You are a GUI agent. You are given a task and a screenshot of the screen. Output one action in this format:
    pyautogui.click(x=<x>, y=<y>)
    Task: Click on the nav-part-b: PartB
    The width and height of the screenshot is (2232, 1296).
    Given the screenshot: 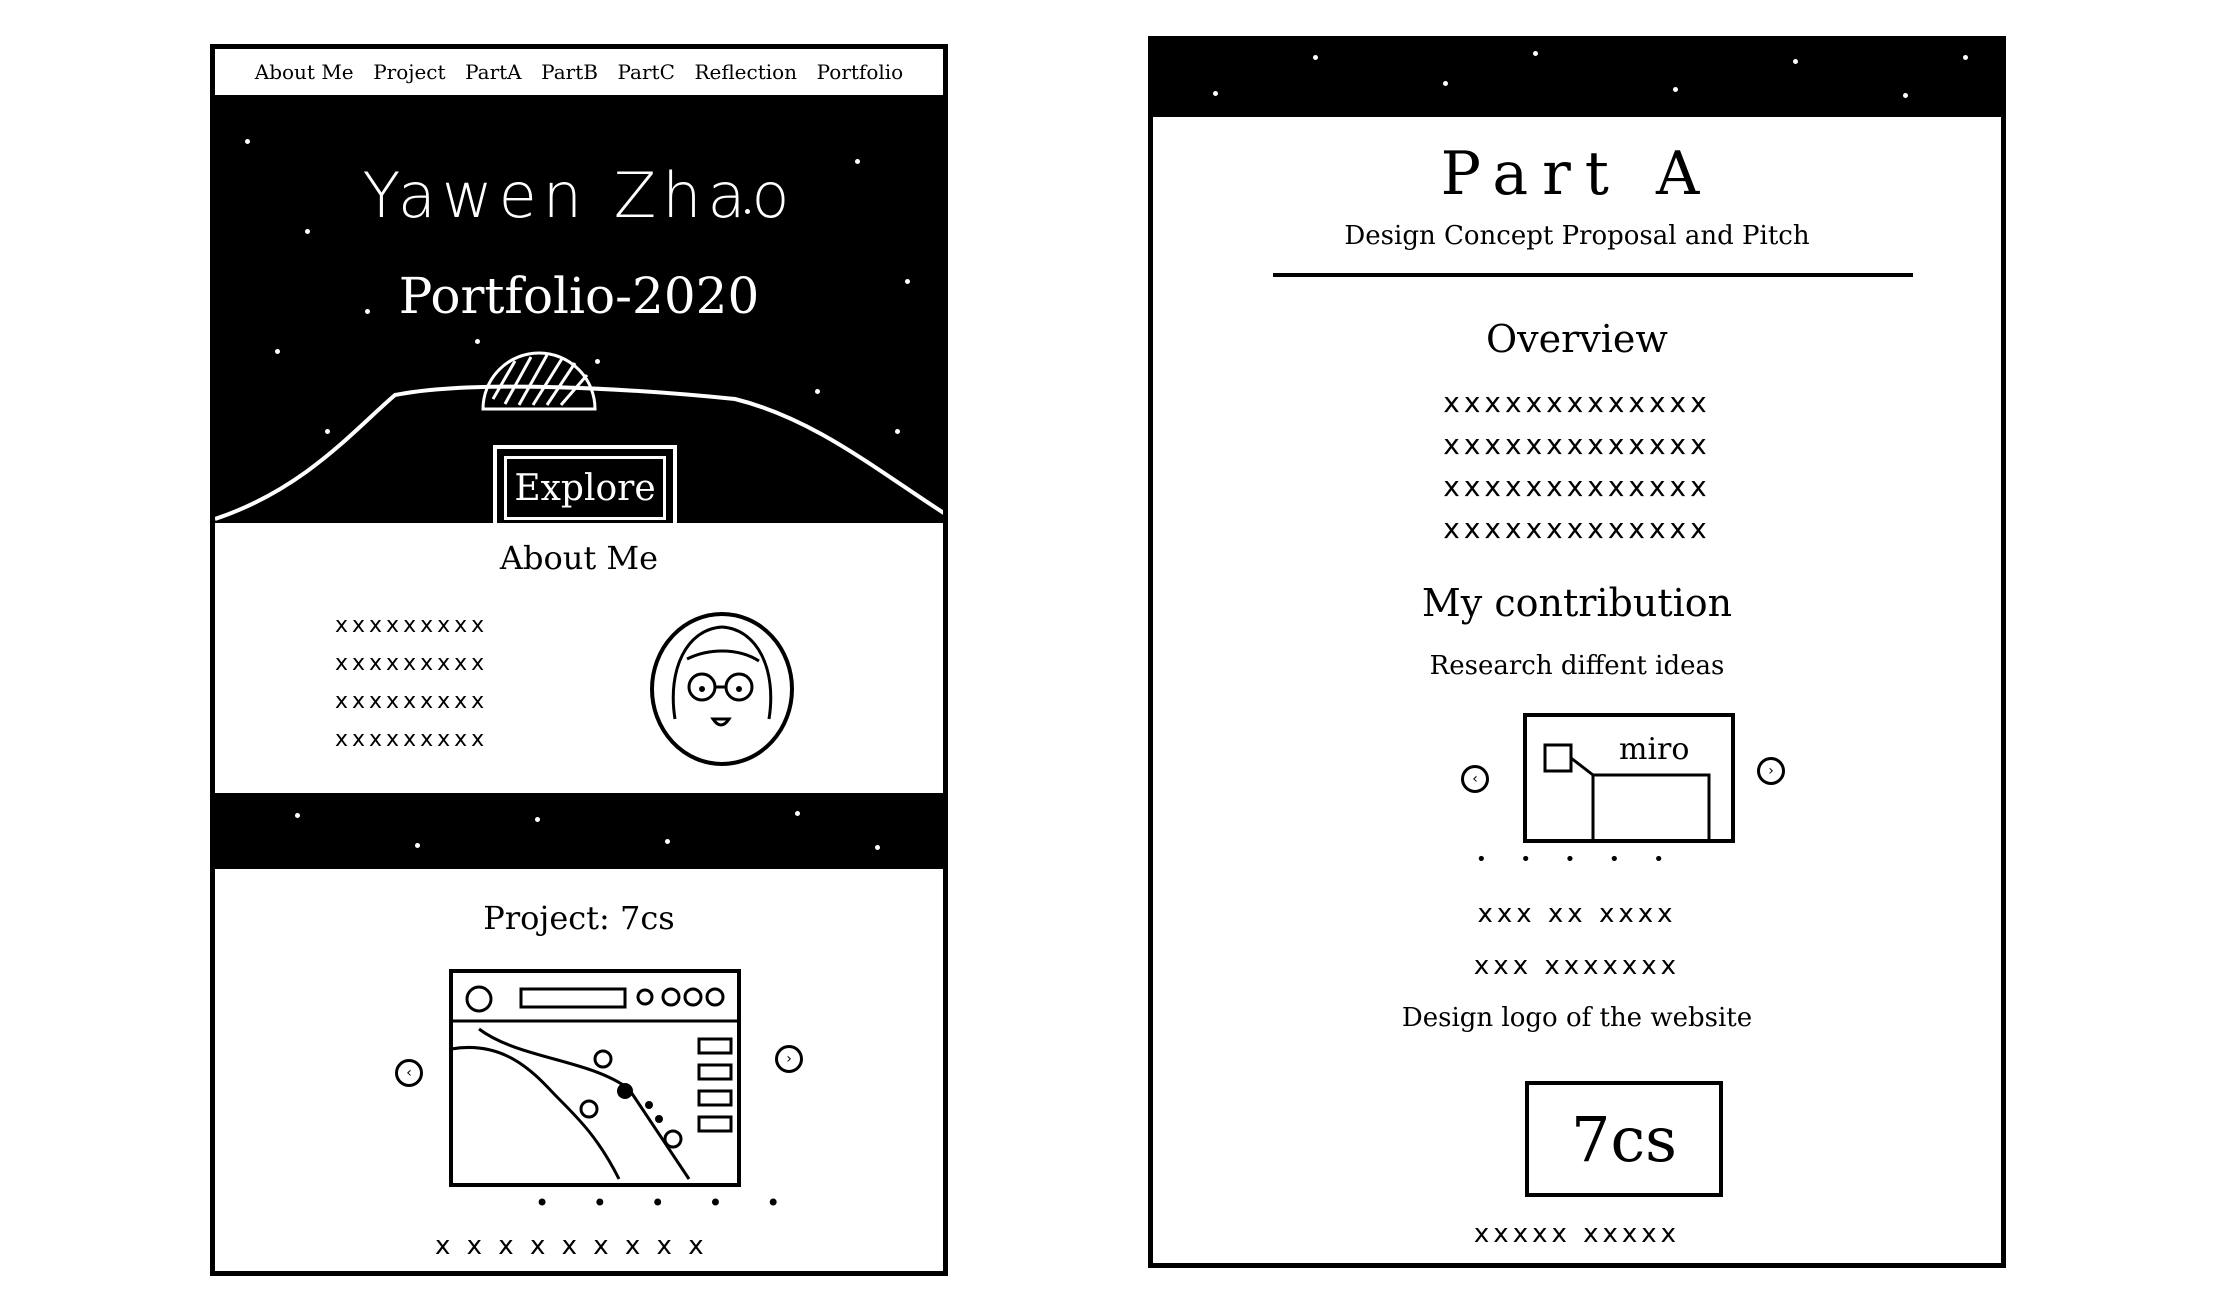 What is the action you would take?
    pyautogui.click(x=569, y=72)
    